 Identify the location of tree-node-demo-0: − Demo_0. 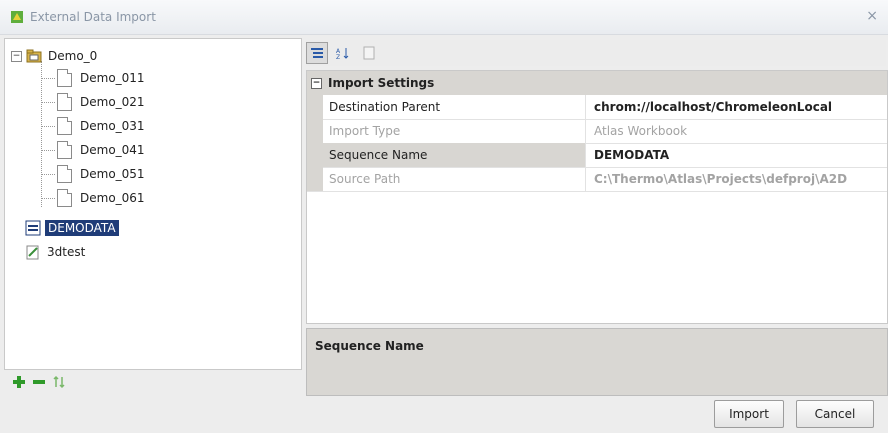
(54, 56).